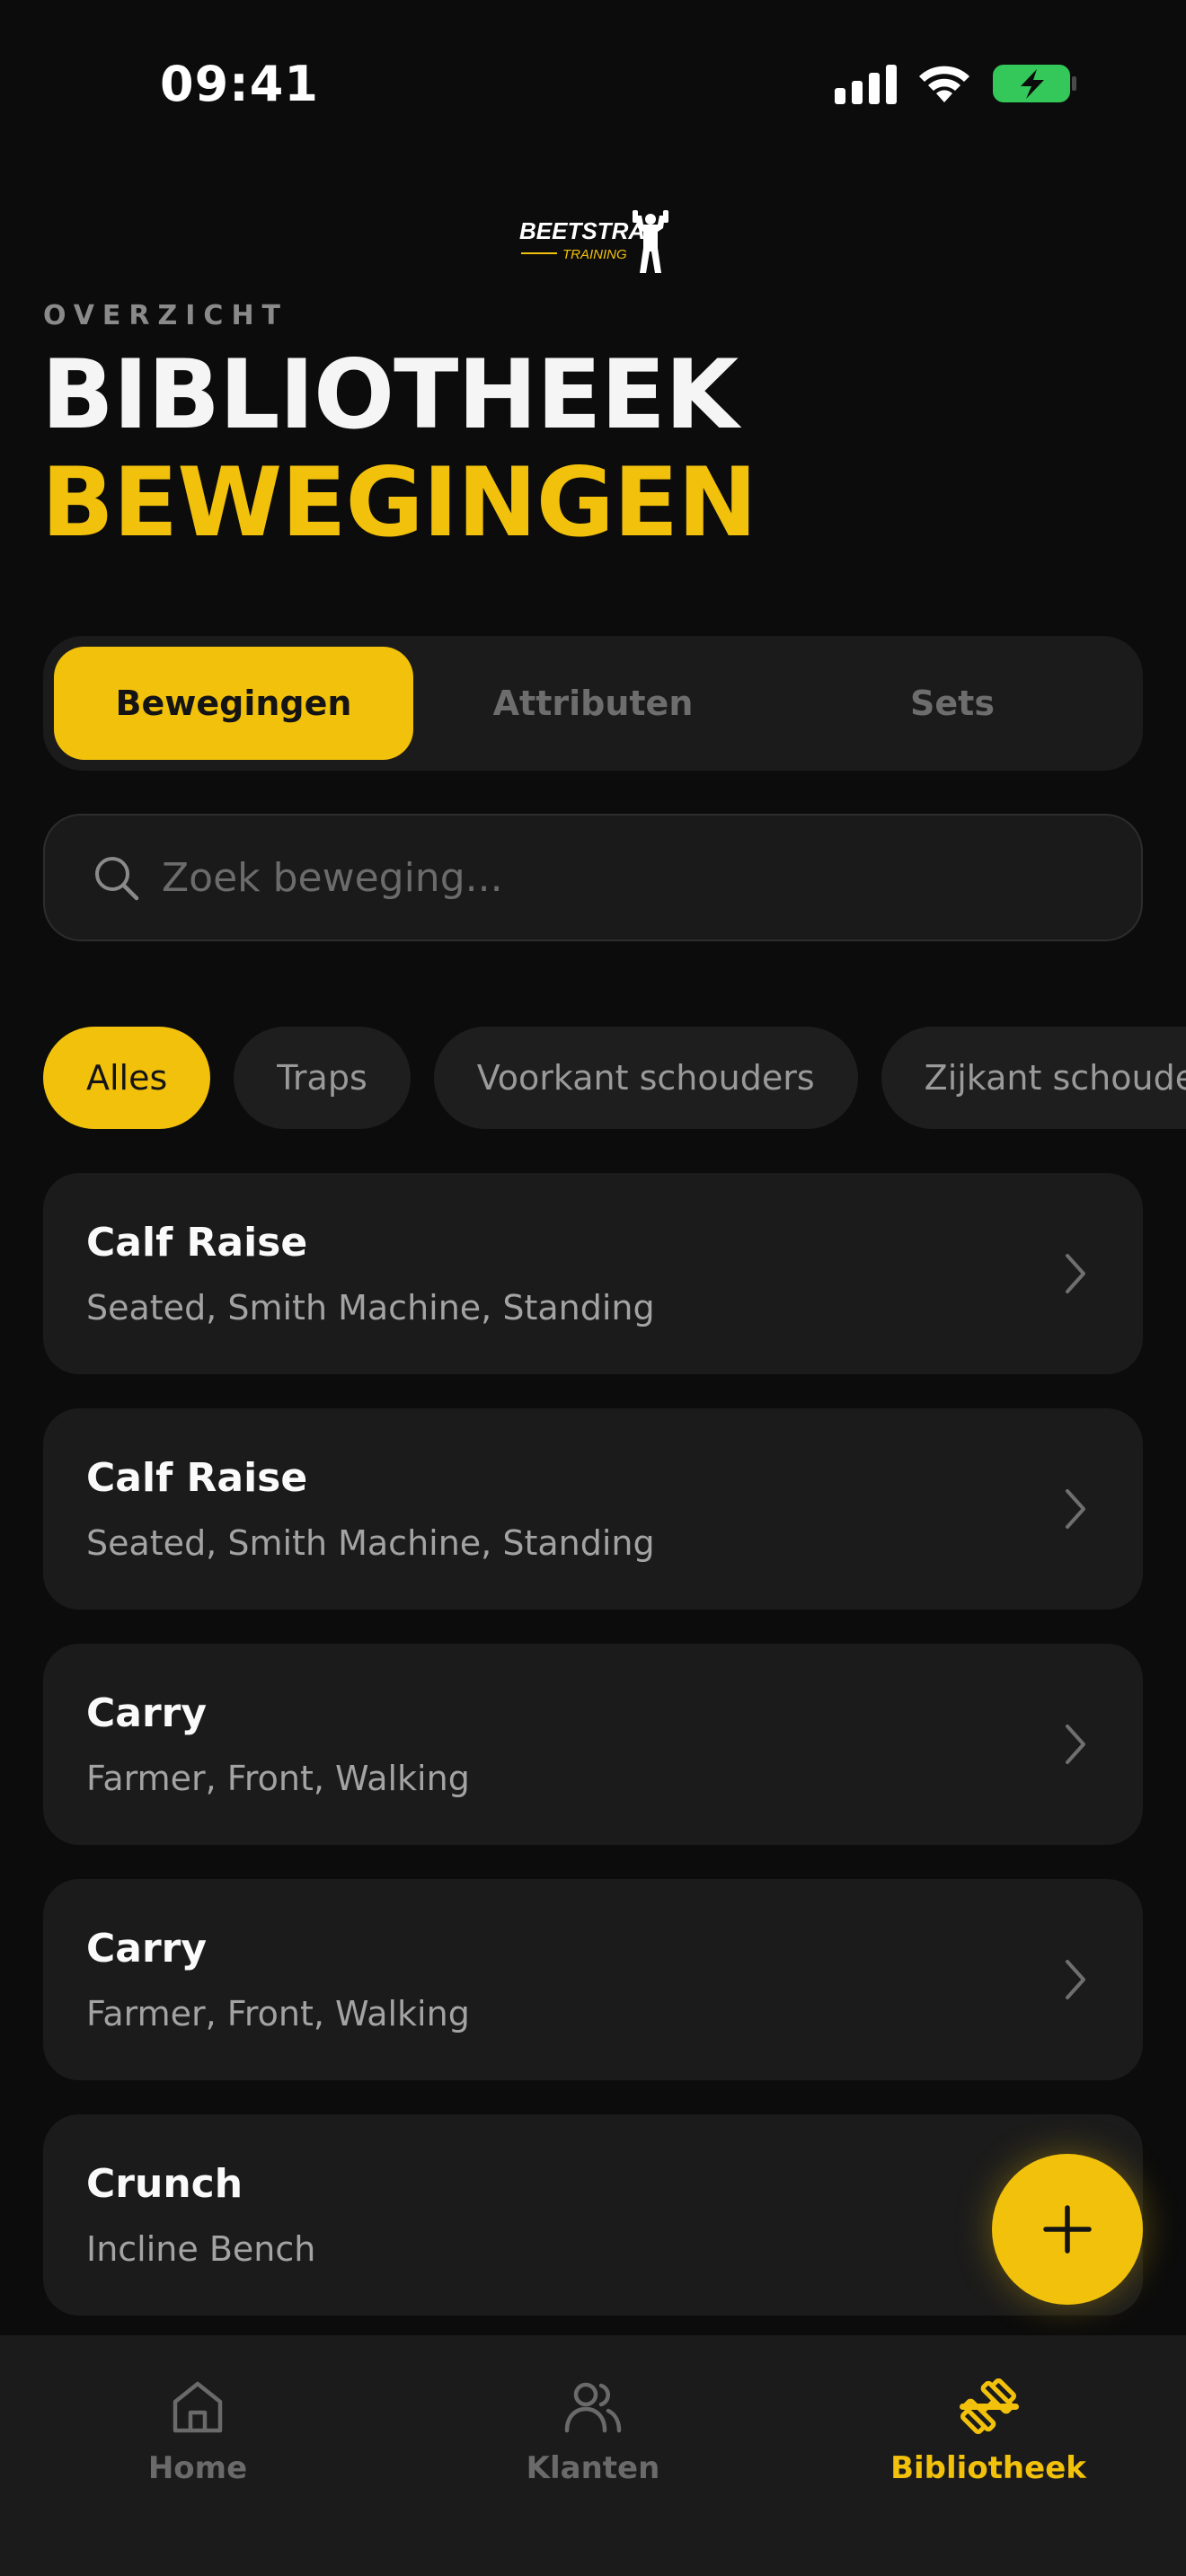 This screenshot has height=2576, width=1186. What do you see at coordinates (1033, 1078) in the screenshot?
I see `filter-chip-zijkant-schouders: Zijkant schouders` at bounding box center [1033, 1078].